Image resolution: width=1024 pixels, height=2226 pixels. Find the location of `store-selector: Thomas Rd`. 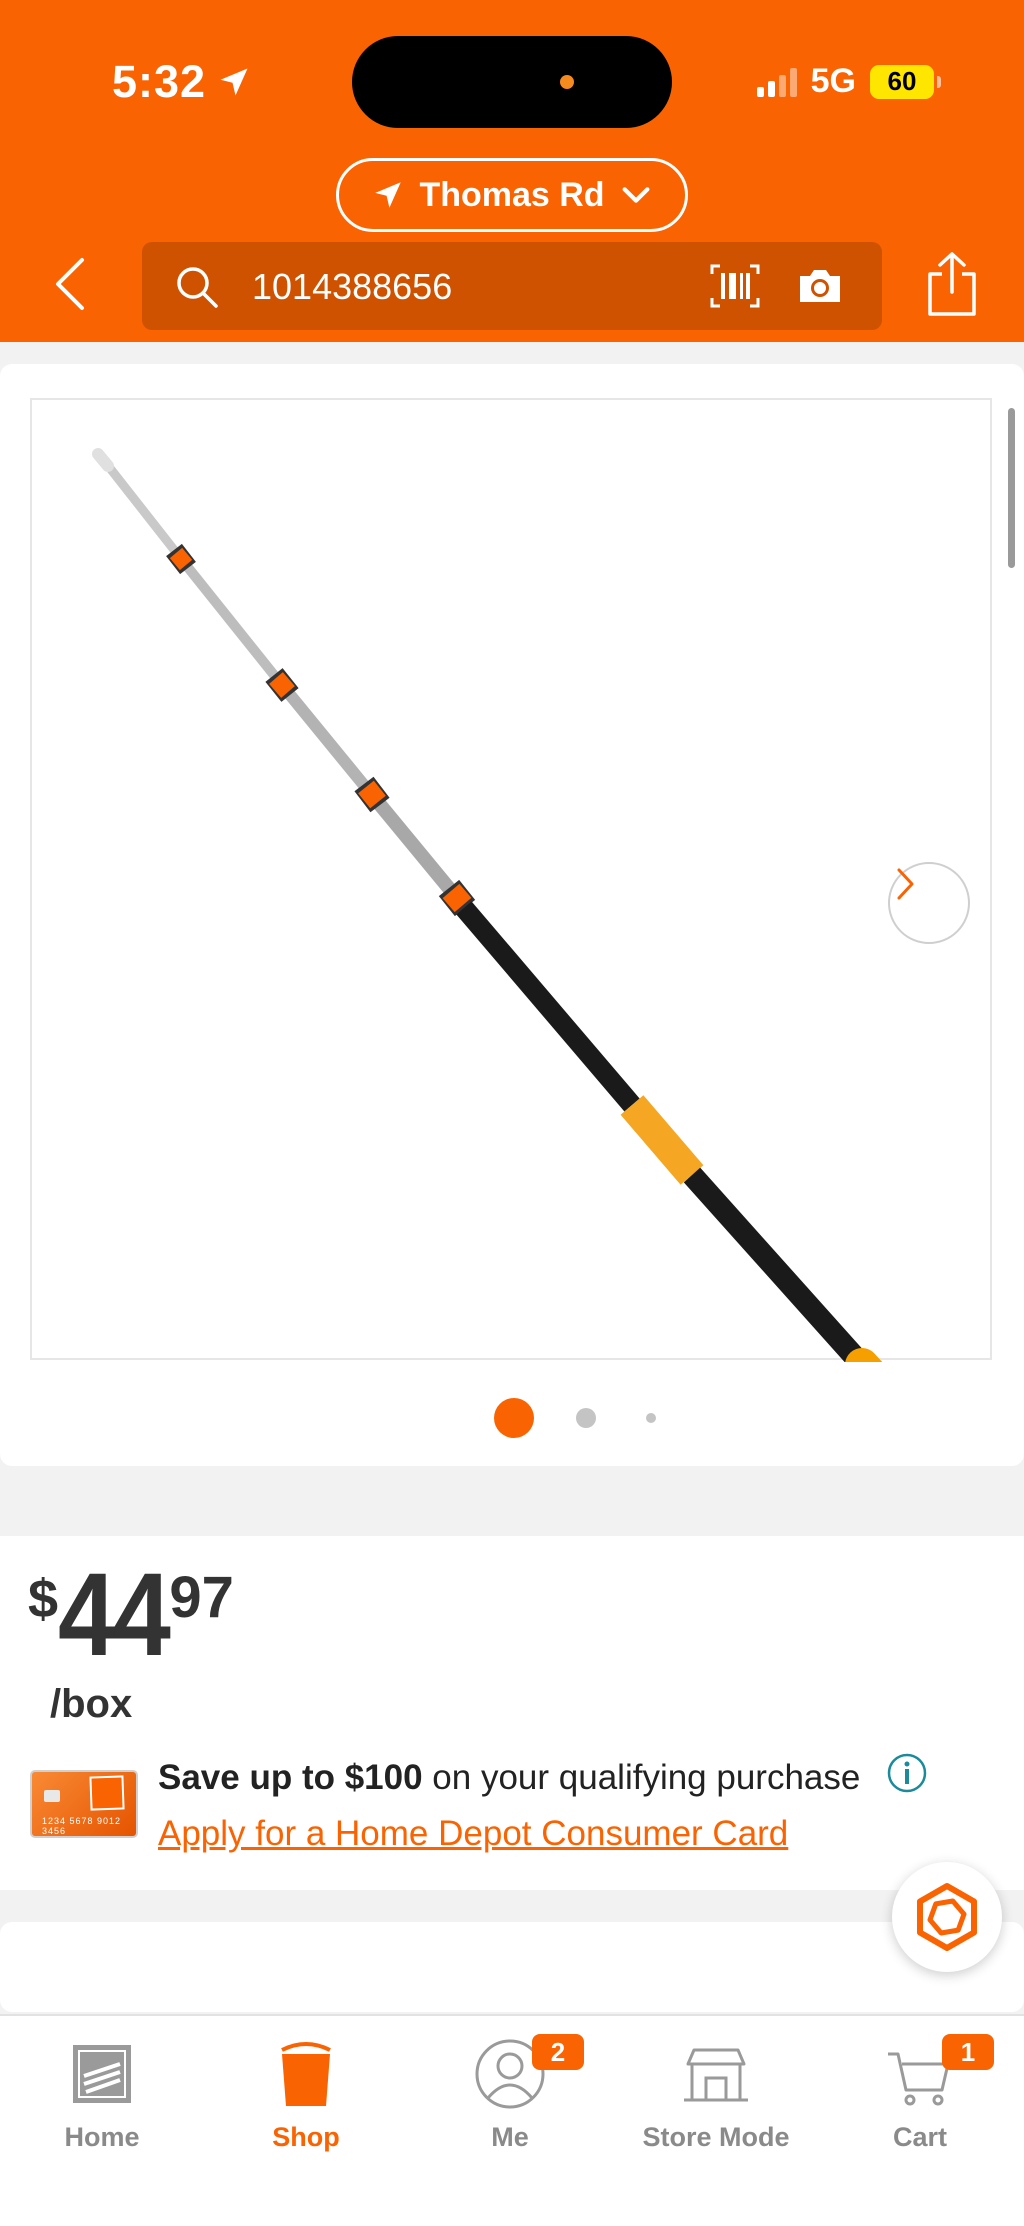

store-selector: Thomas Rd is located at coordinates (512, 195).